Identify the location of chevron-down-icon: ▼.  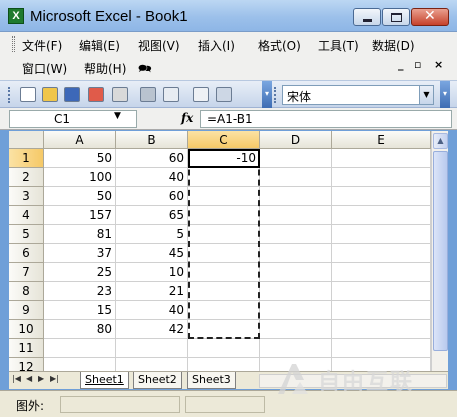
(426, 95).